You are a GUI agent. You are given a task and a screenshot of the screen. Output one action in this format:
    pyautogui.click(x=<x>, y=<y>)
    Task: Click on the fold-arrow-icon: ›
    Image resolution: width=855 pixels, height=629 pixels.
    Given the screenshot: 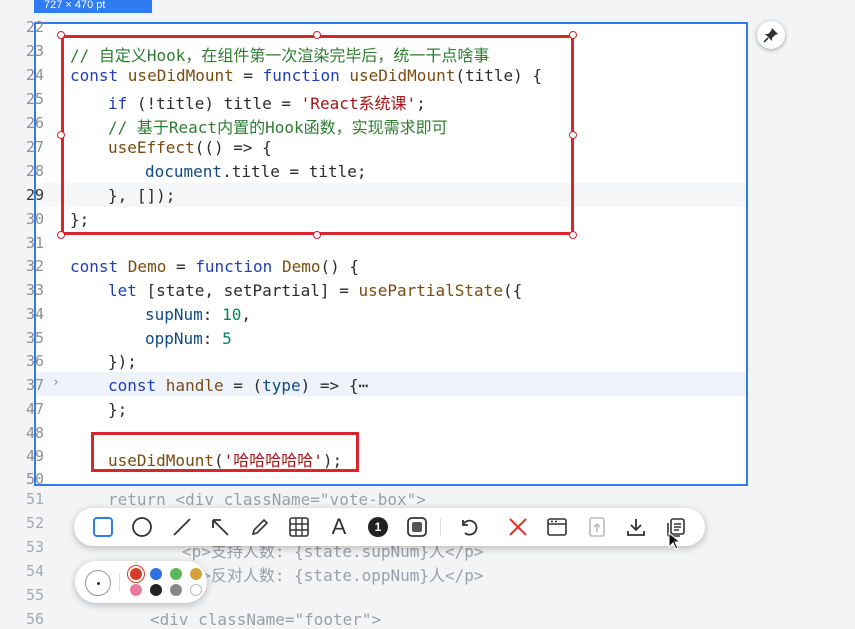 What is the action you would take?
    pyautogui.click(x=56, y=382)
    